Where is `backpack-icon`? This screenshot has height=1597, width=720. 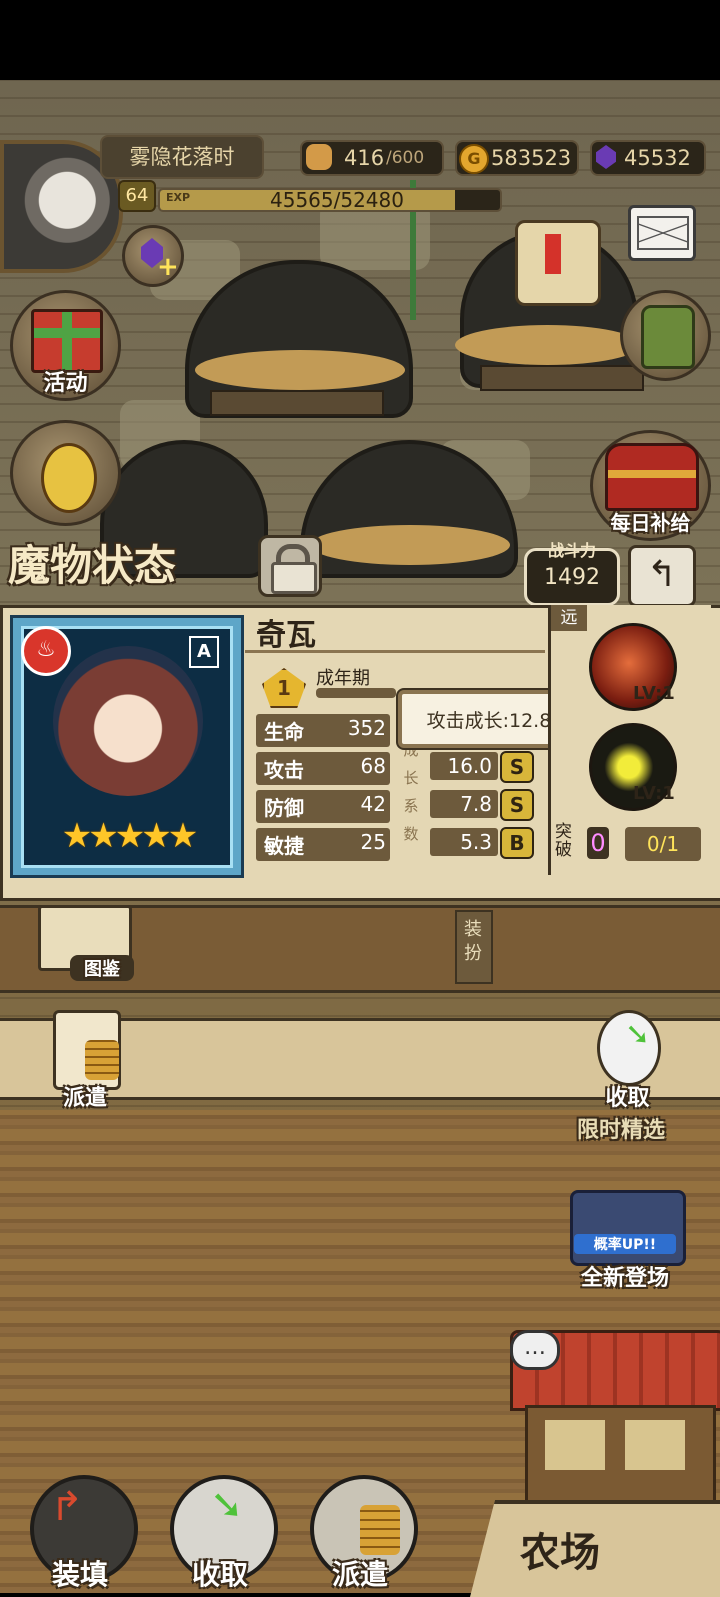
backpack-icon is located at coordinates (668, 337).